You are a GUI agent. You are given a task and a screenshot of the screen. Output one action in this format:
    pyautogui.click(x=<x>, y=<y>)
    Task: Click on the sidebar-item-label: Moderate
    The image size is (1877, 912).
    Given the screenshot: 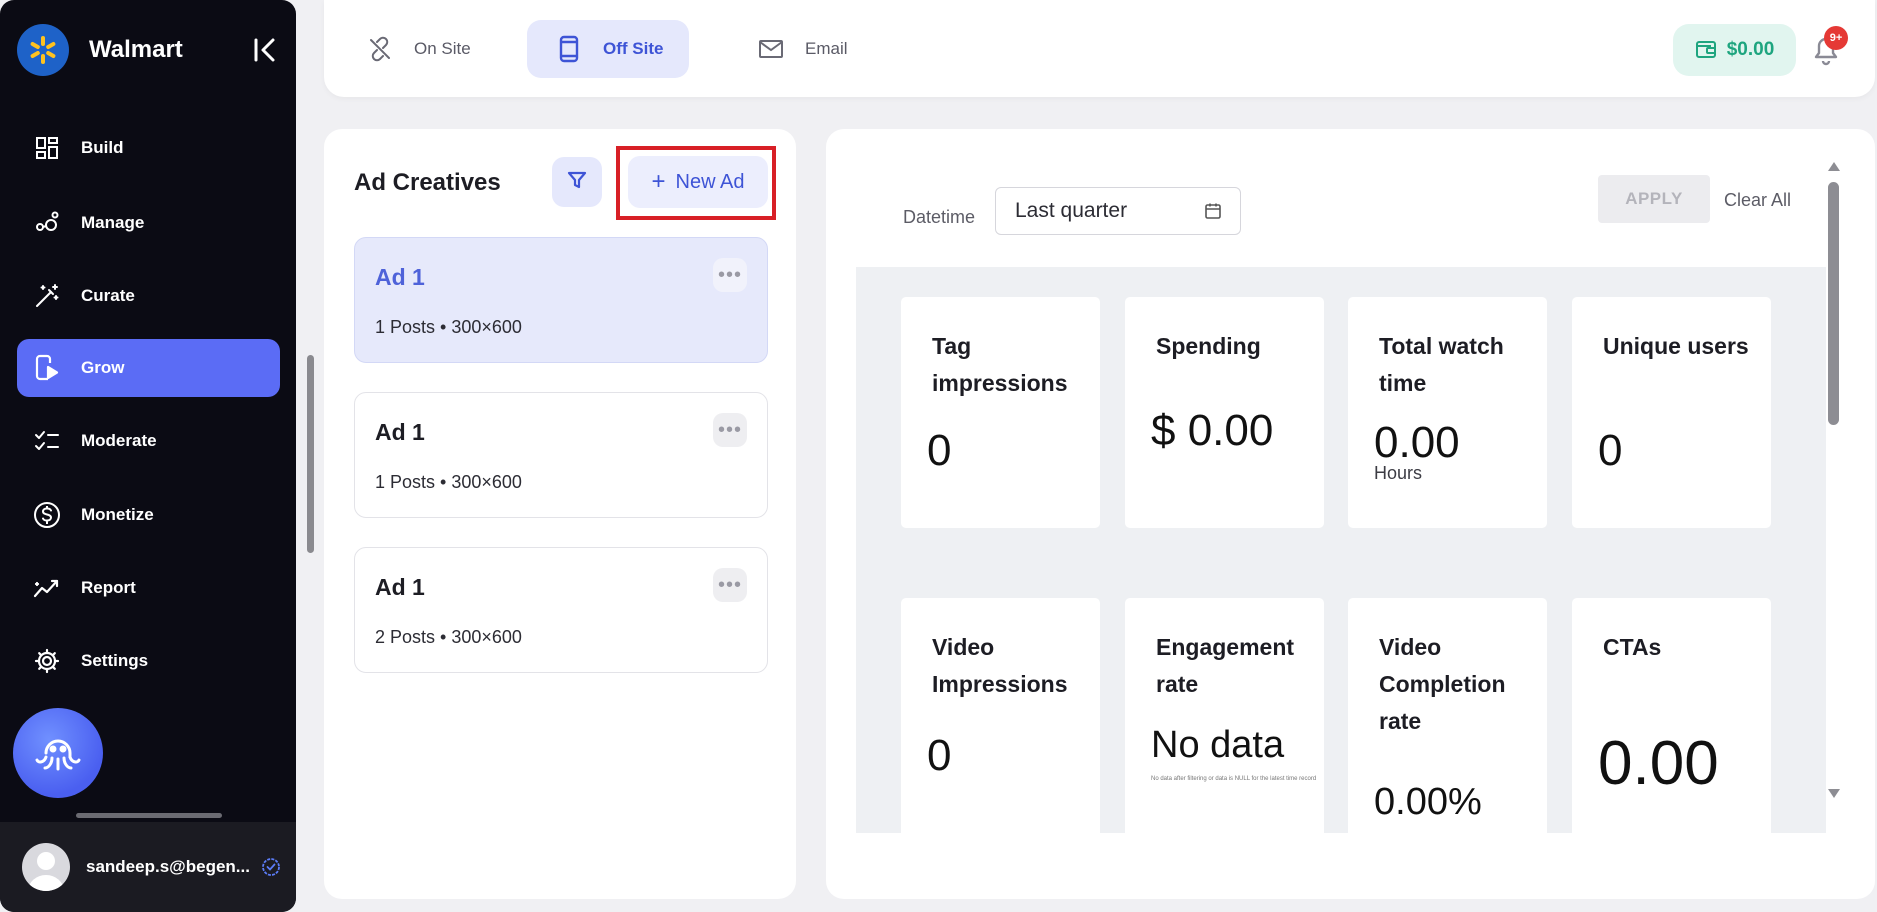 What is the action you would take?
    pyautogui.click(x=119, y=440)
    